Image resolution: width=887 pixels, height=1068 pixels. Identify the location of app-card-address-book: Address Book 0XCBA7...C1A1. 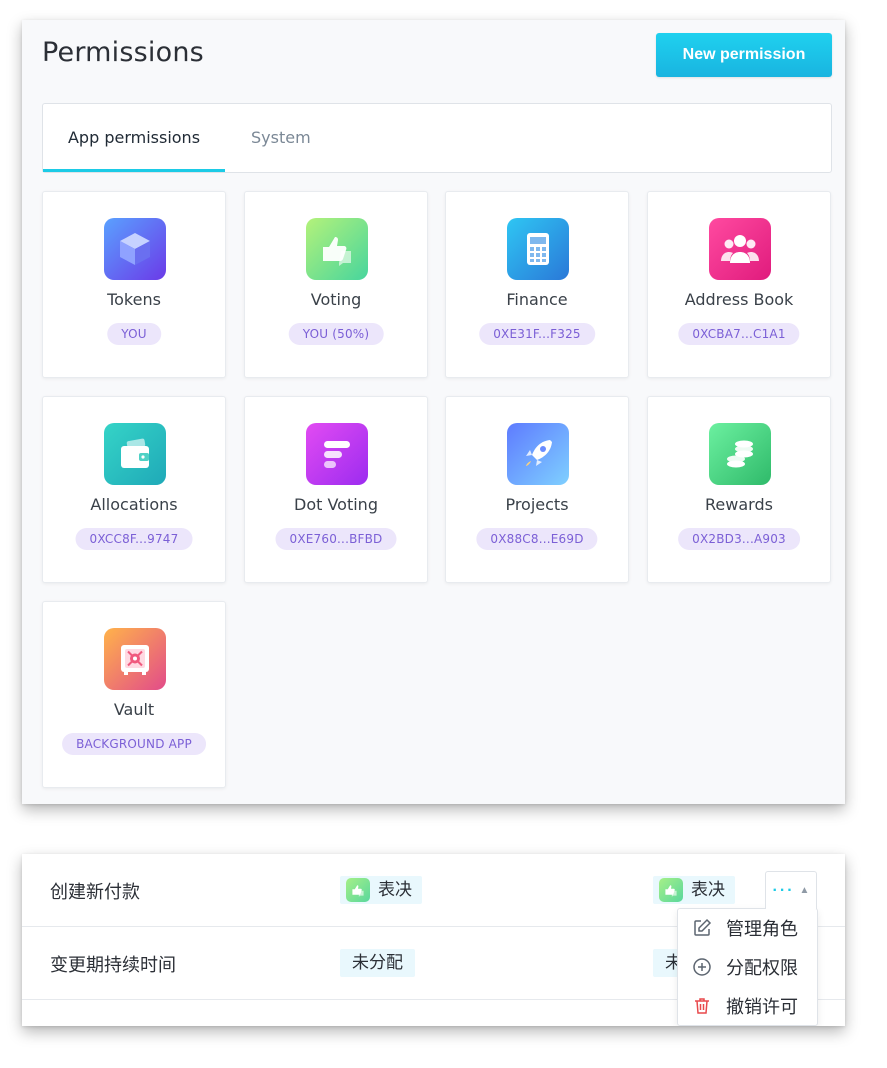
(739, 284).